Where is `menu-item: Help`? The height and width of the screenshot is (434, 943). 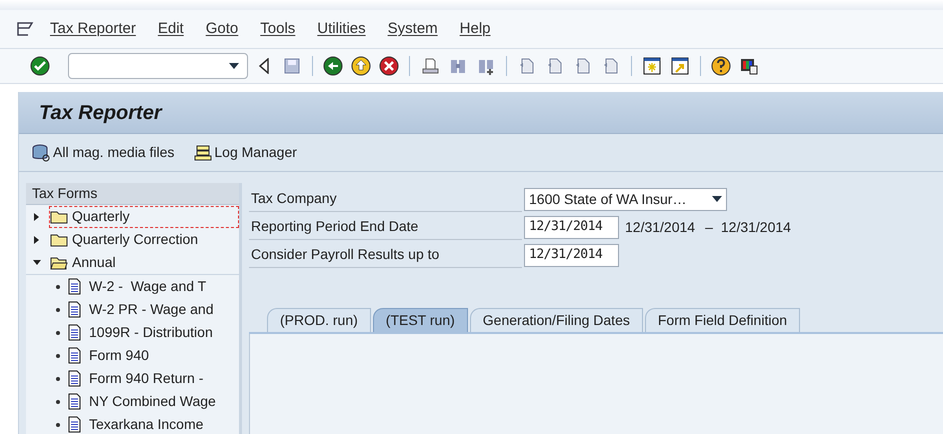 menu-item: Help is located at coordinates (475, 29).